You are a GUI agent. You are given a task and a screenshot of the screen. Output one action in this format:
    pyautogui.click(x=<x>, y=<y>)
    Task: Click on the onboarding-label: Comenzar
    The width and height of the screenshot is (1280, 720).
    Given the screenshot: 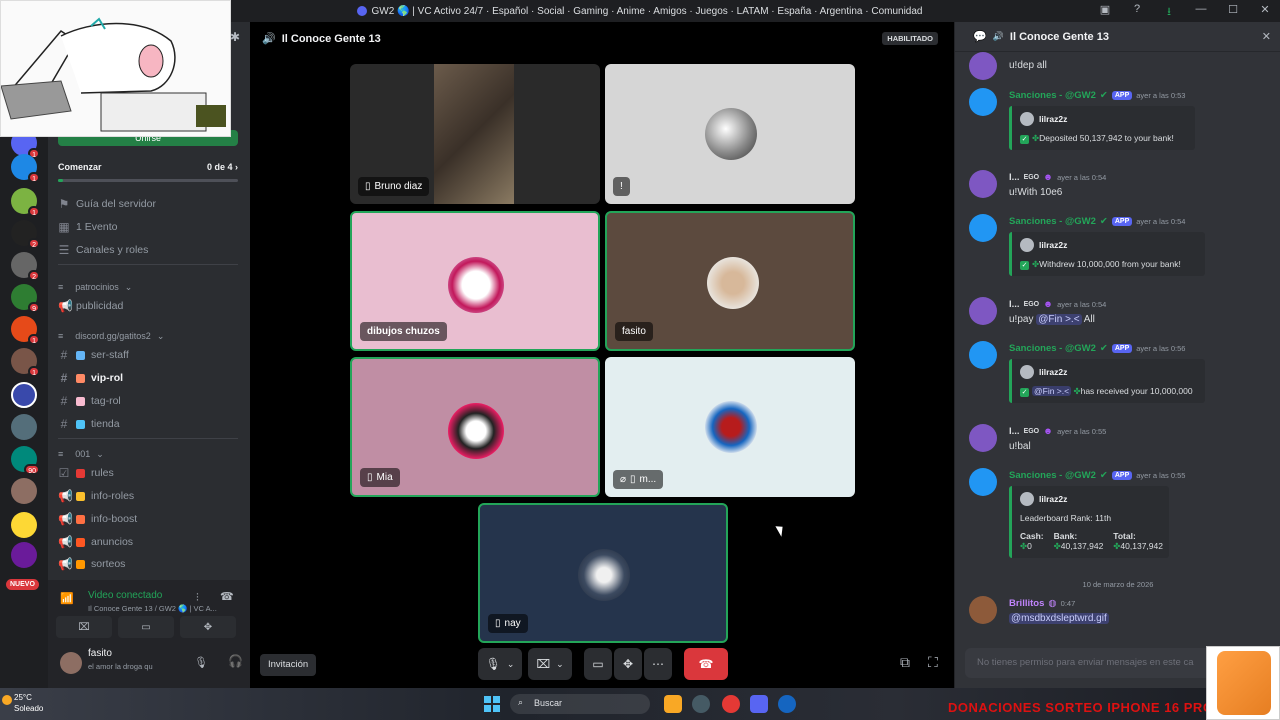 What is the action you would take?
    pyautogui.click(x=80, y=167)
    